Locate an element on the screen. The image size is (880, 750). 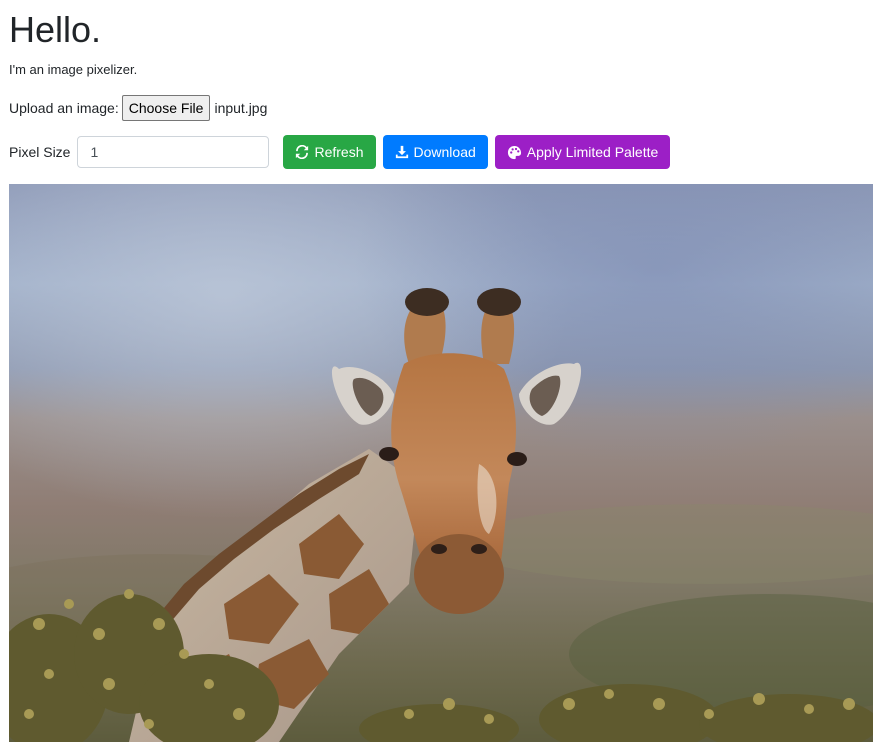
palette-icon is located at coordinates (514, 152).